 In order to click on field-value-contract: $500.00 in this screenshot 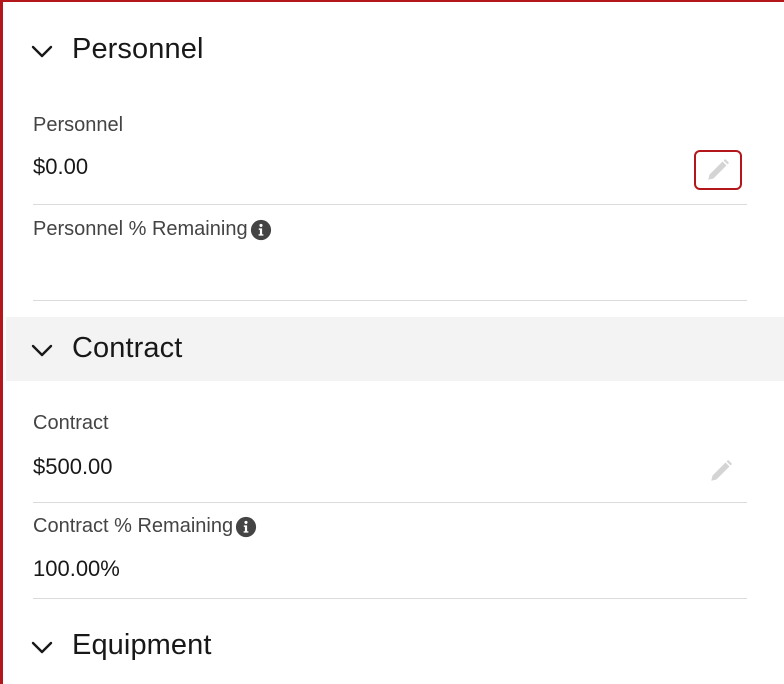, I will do `click(73, 466)`.